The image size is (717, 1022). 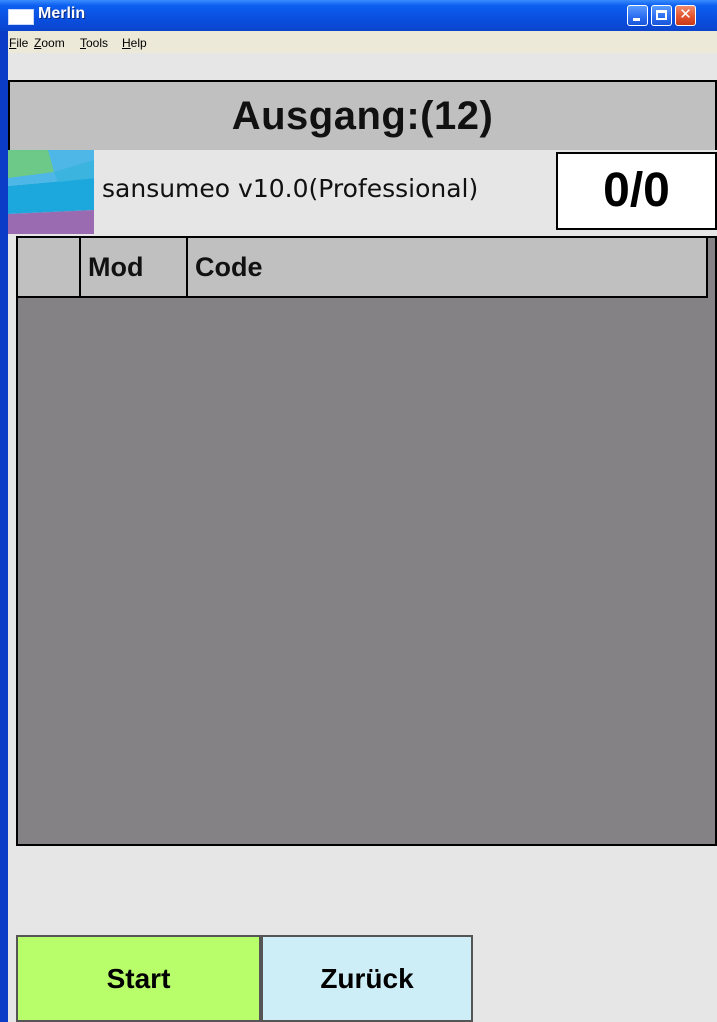 I want to click on table-header: Mod Code, so click(x=363, y=268).